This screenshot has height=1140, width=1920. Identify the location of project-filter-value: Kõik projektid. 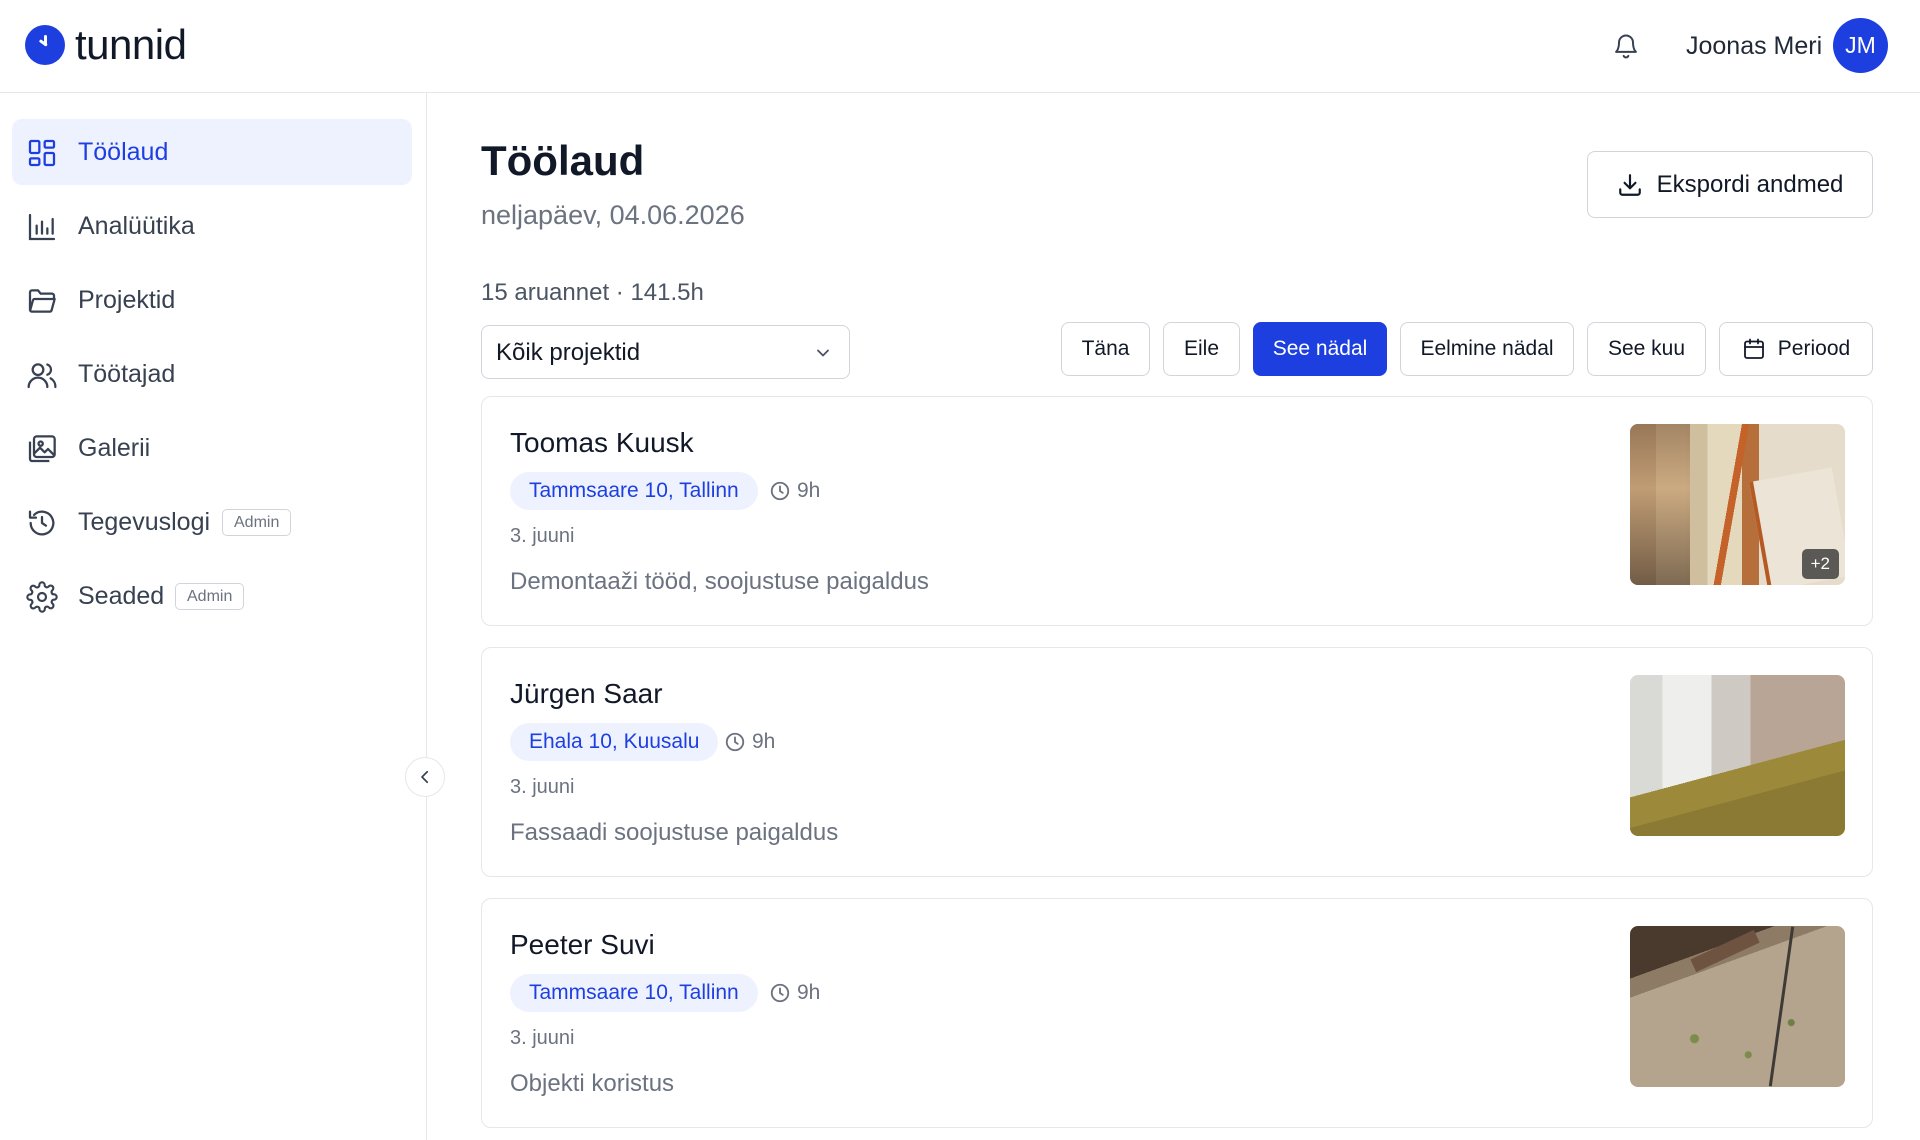
(568, 352).